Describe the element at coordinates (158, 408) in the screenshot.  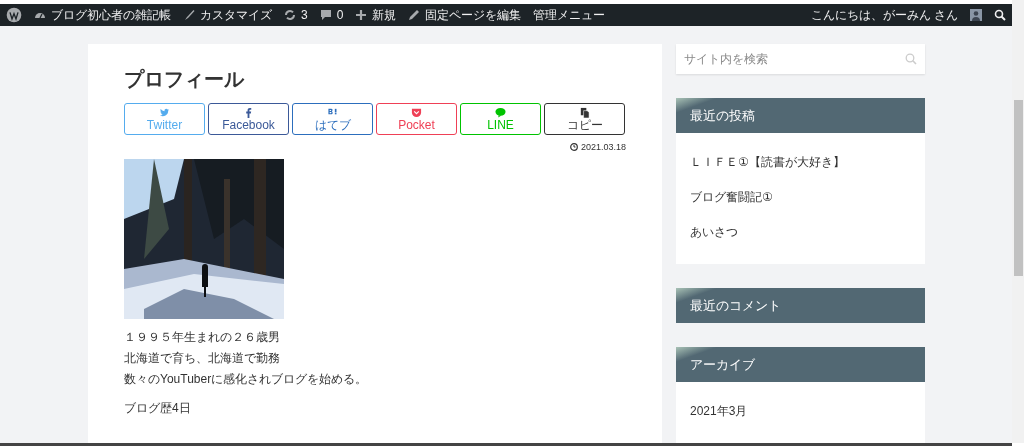
I see `profile-text: ブログ歴4日` at that location.